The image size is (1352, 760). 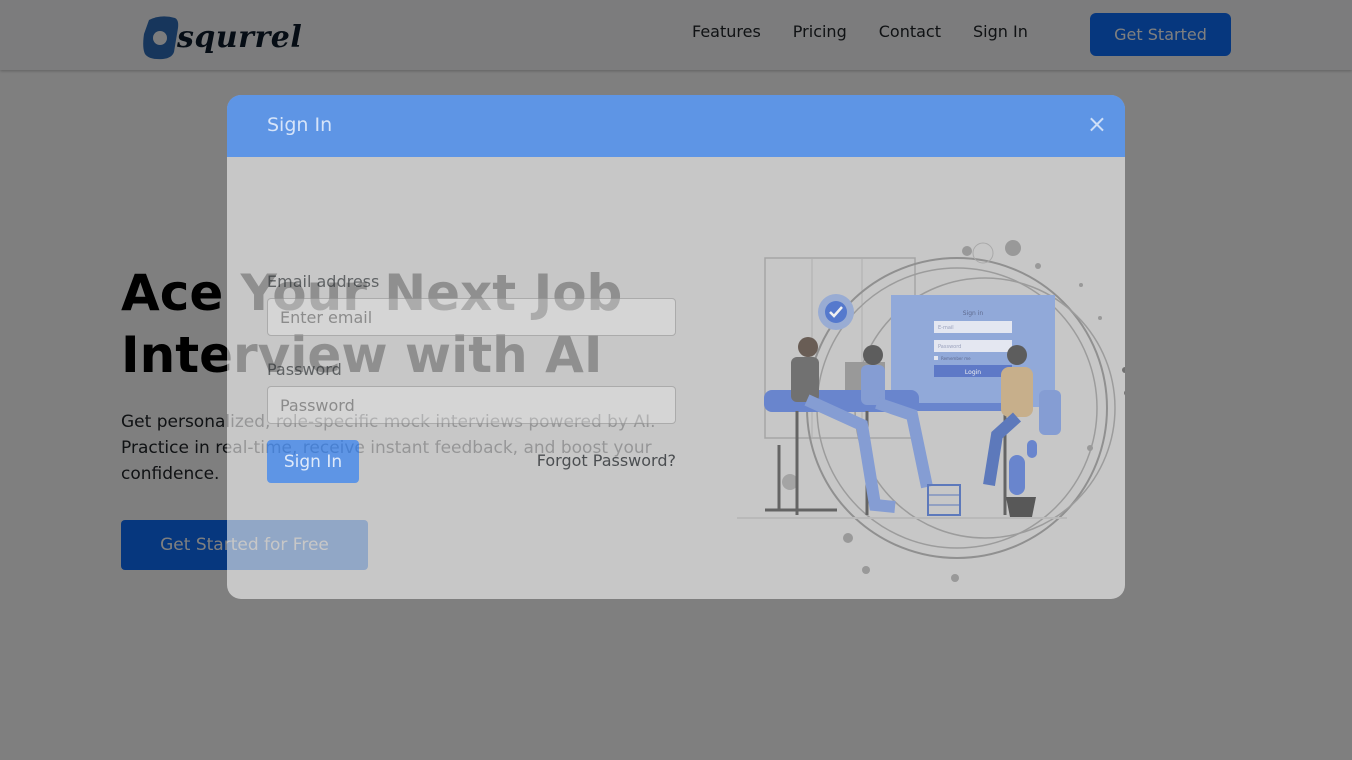 What do you see at coordinates (323, 281) in the screenshot?
I see `email-label: Email address` at bounding box center [323, 281].